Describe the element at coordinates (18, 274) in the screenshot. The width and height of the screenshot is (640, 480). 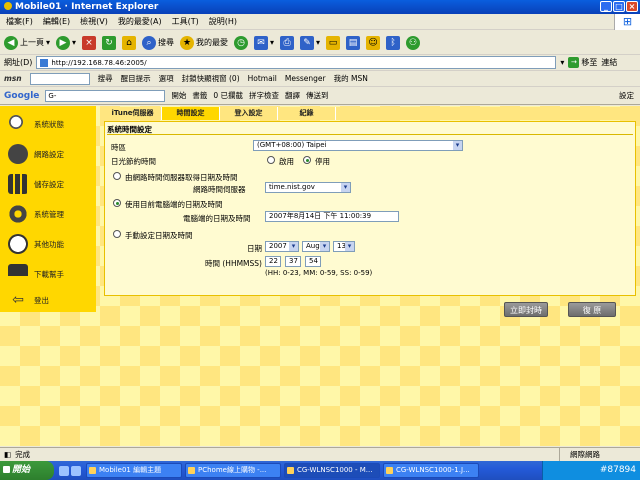
I see `download-icon` at that location.